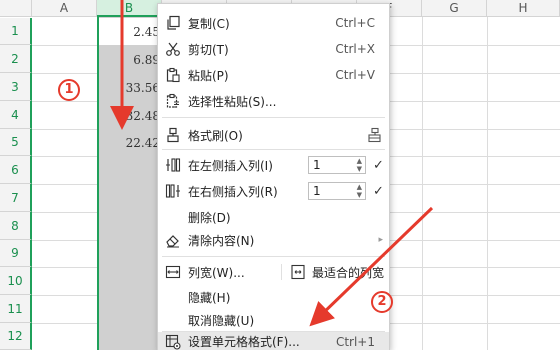 This screenshot has height=350, width=560. What do you see at coordinates (374, 135) in the screenshot?
I see `format-brush-picker-icon` at bounding box center [374, 135].